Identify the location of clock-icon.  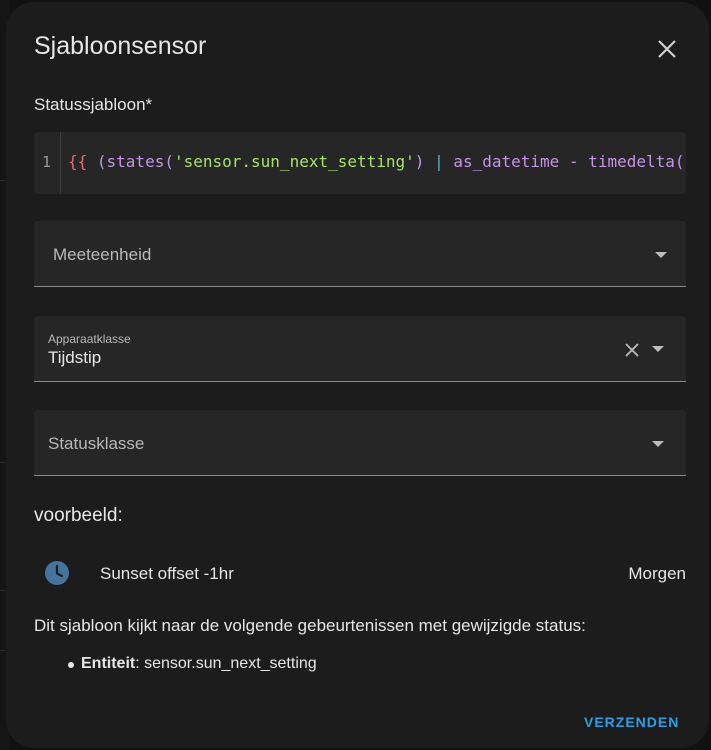
(57, 573).